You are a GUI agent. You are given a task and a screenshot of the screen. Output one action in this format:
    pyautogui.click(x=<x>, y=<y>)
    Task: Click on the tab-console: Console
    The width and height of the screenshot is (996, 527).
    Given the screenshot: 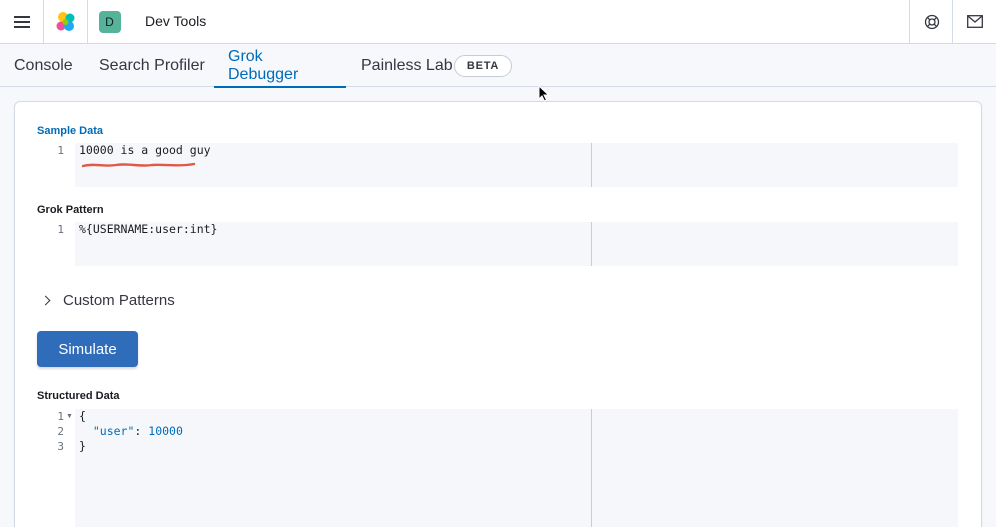 What is the action you would take?
    pyautogui.click(x=43, y=65)
    